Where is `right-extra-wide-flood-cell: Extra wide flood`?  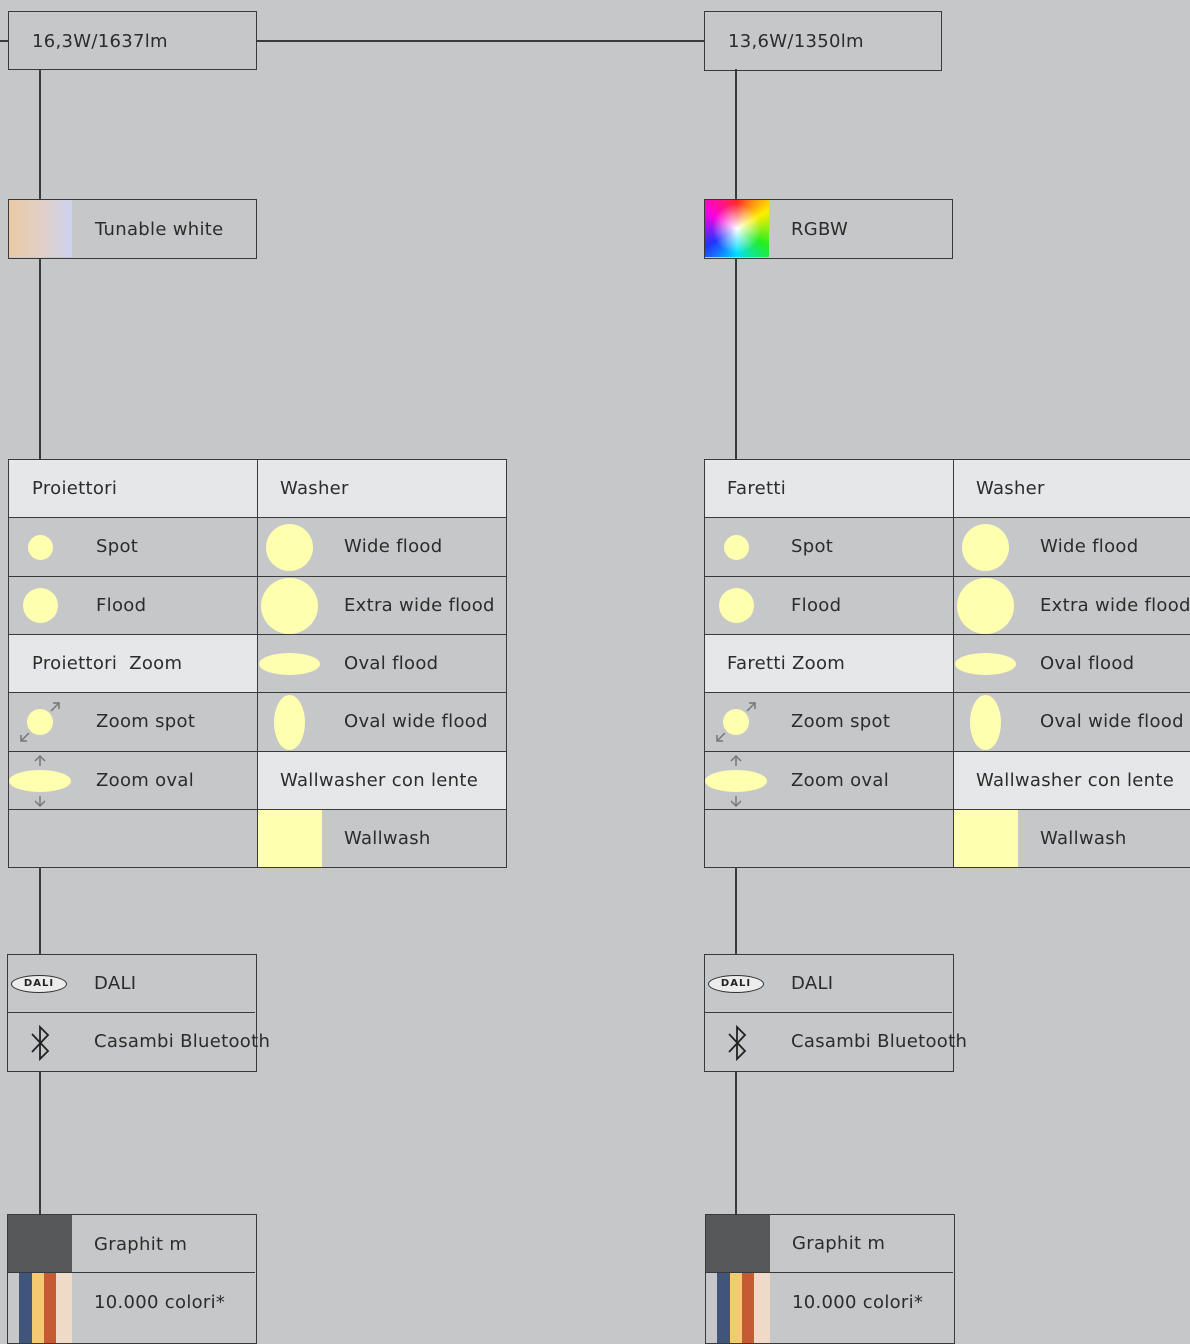 right-extra-wide-flood-cell: Extra wide flood is located at coordinates (1072, 606).